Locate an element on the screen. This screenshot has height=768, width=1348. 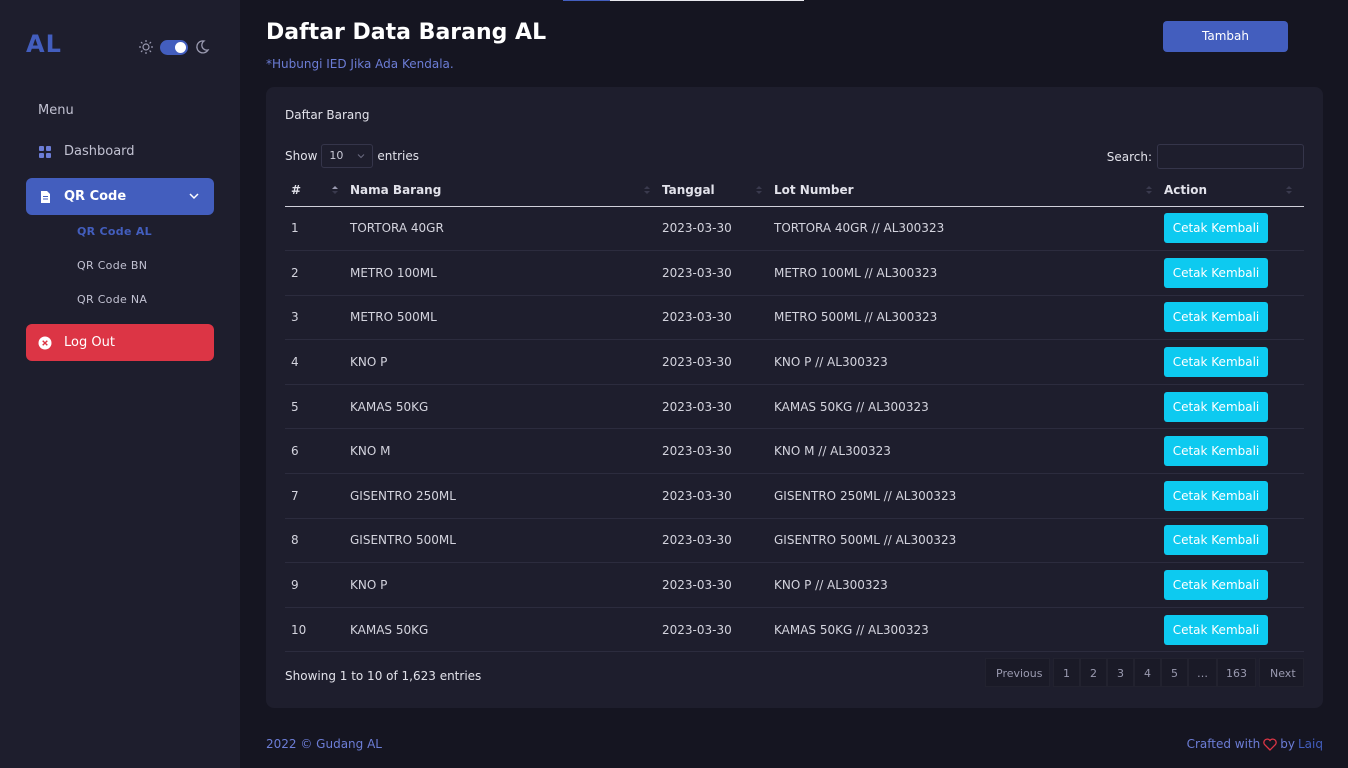
cell-lot-number: KAMAS 50KG // AL300323 is located at coordinates (969, 407).